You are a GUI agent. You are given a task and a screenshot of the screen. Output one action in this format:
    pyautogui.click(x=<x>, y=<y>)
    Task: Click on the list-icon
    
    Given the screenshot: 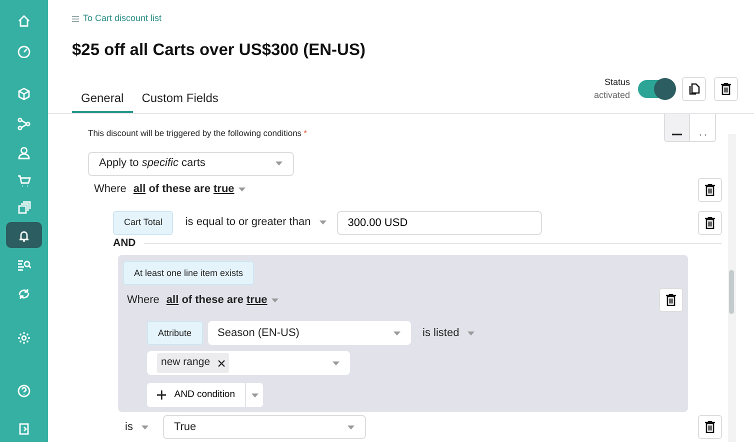 What is the action you would take?
    pyautogui.click(x=75, y=19)
    